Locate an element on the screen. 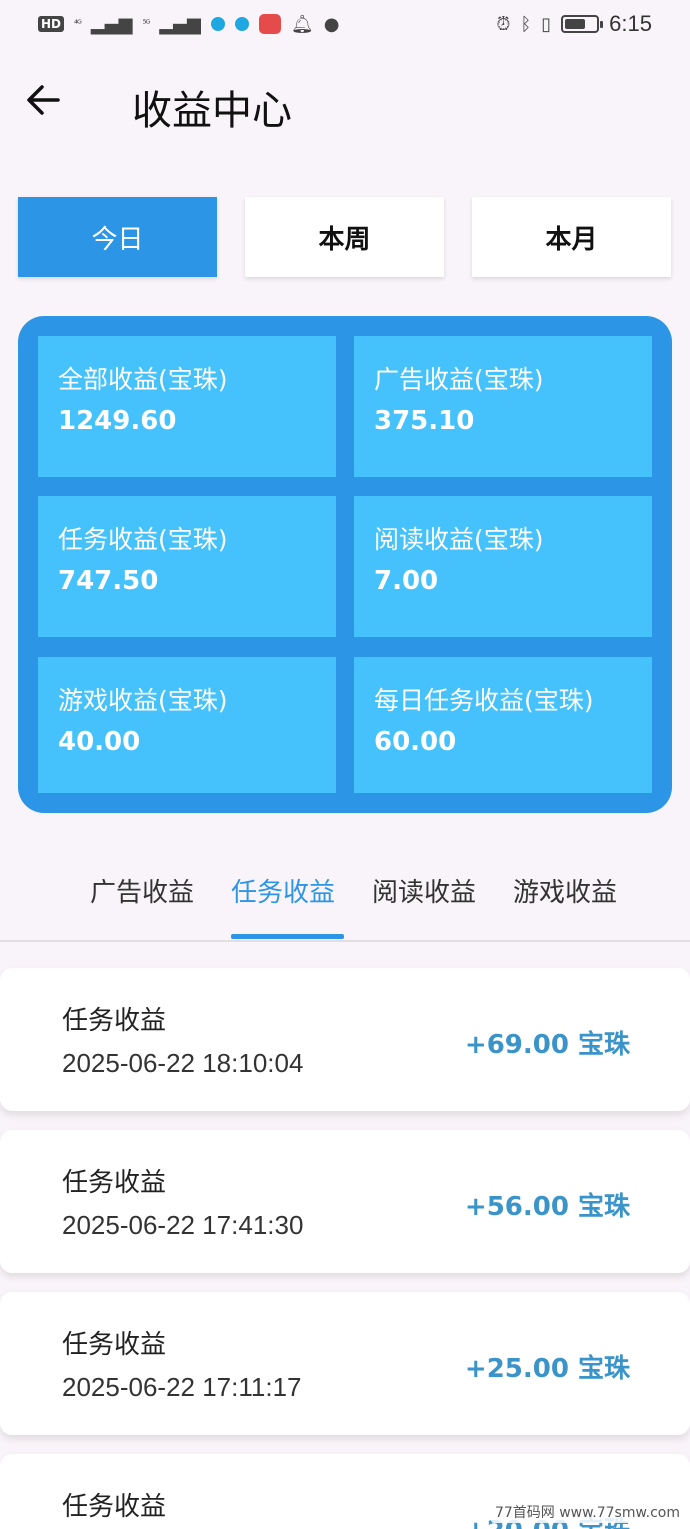 The image size is (690, 1529). battery-icon is located at coordinates (582, 24).